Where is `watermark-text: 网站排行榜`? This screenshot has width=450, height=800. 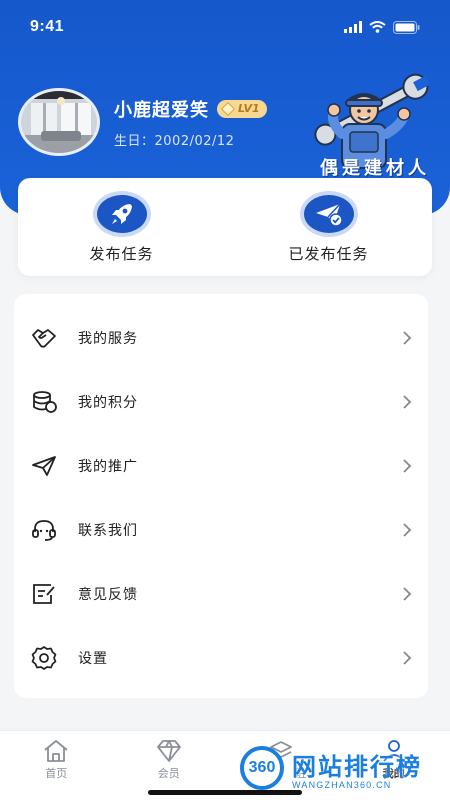
watermark-text: 网站排行榜 is located at coordinates (357, 766).